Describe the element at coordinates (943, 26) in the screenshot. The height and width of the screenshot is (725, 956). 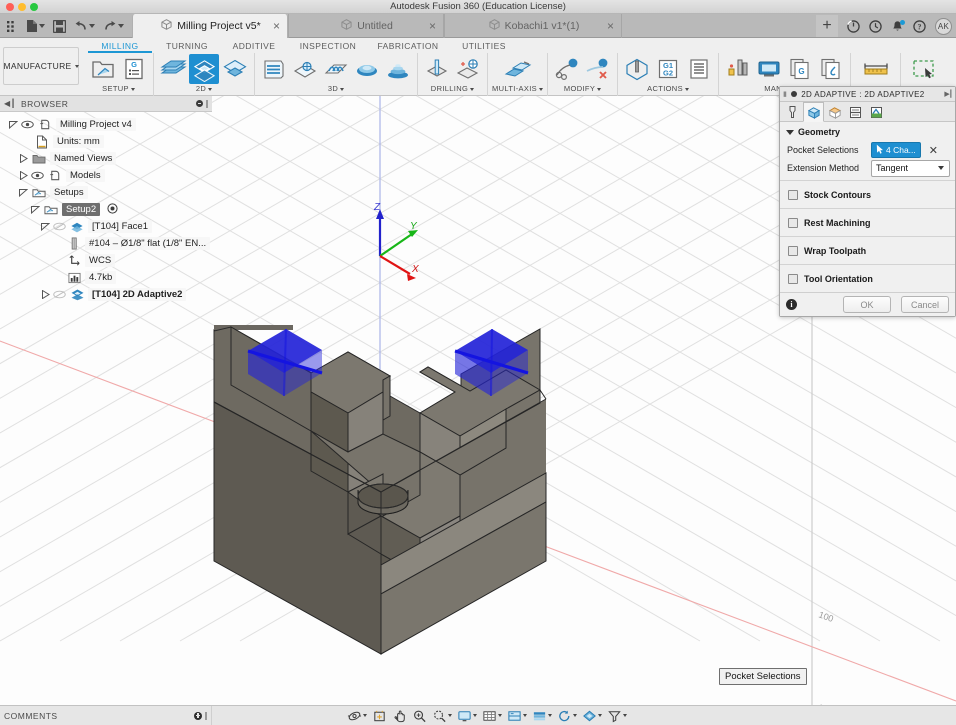
I see `avatar: AK` at that location.